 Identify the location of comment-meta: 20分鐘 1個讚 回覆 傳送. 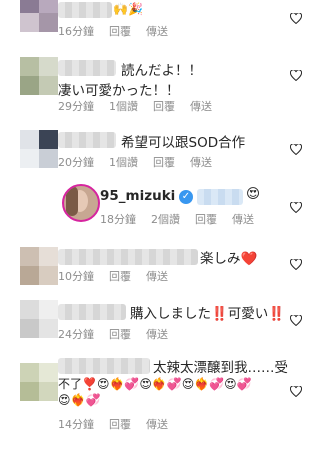
(142, 162).